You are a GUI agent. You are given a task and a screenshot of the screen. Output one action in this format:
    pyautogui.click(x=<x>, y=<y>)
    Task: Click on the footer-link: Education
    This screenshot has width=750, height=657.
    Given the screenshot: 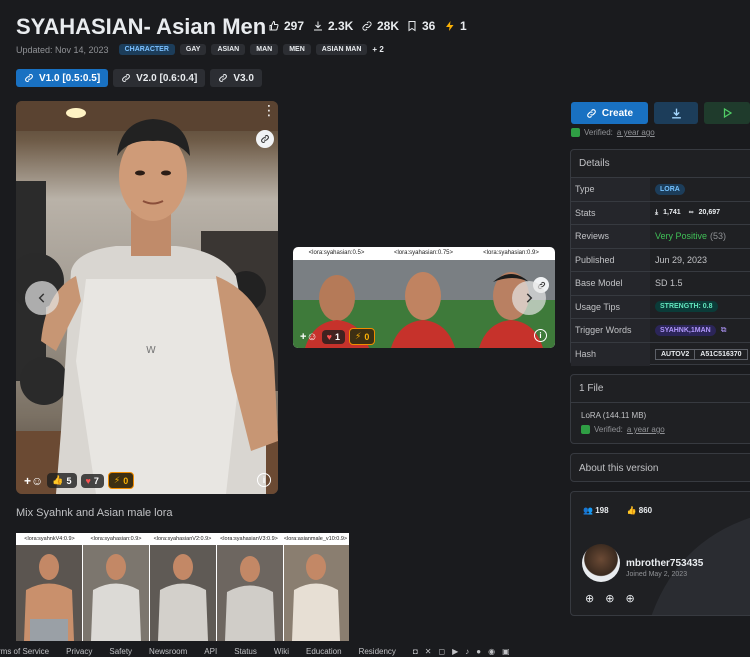 What is the action you would take?
    pyautogui.click(x=324, y=652)
    